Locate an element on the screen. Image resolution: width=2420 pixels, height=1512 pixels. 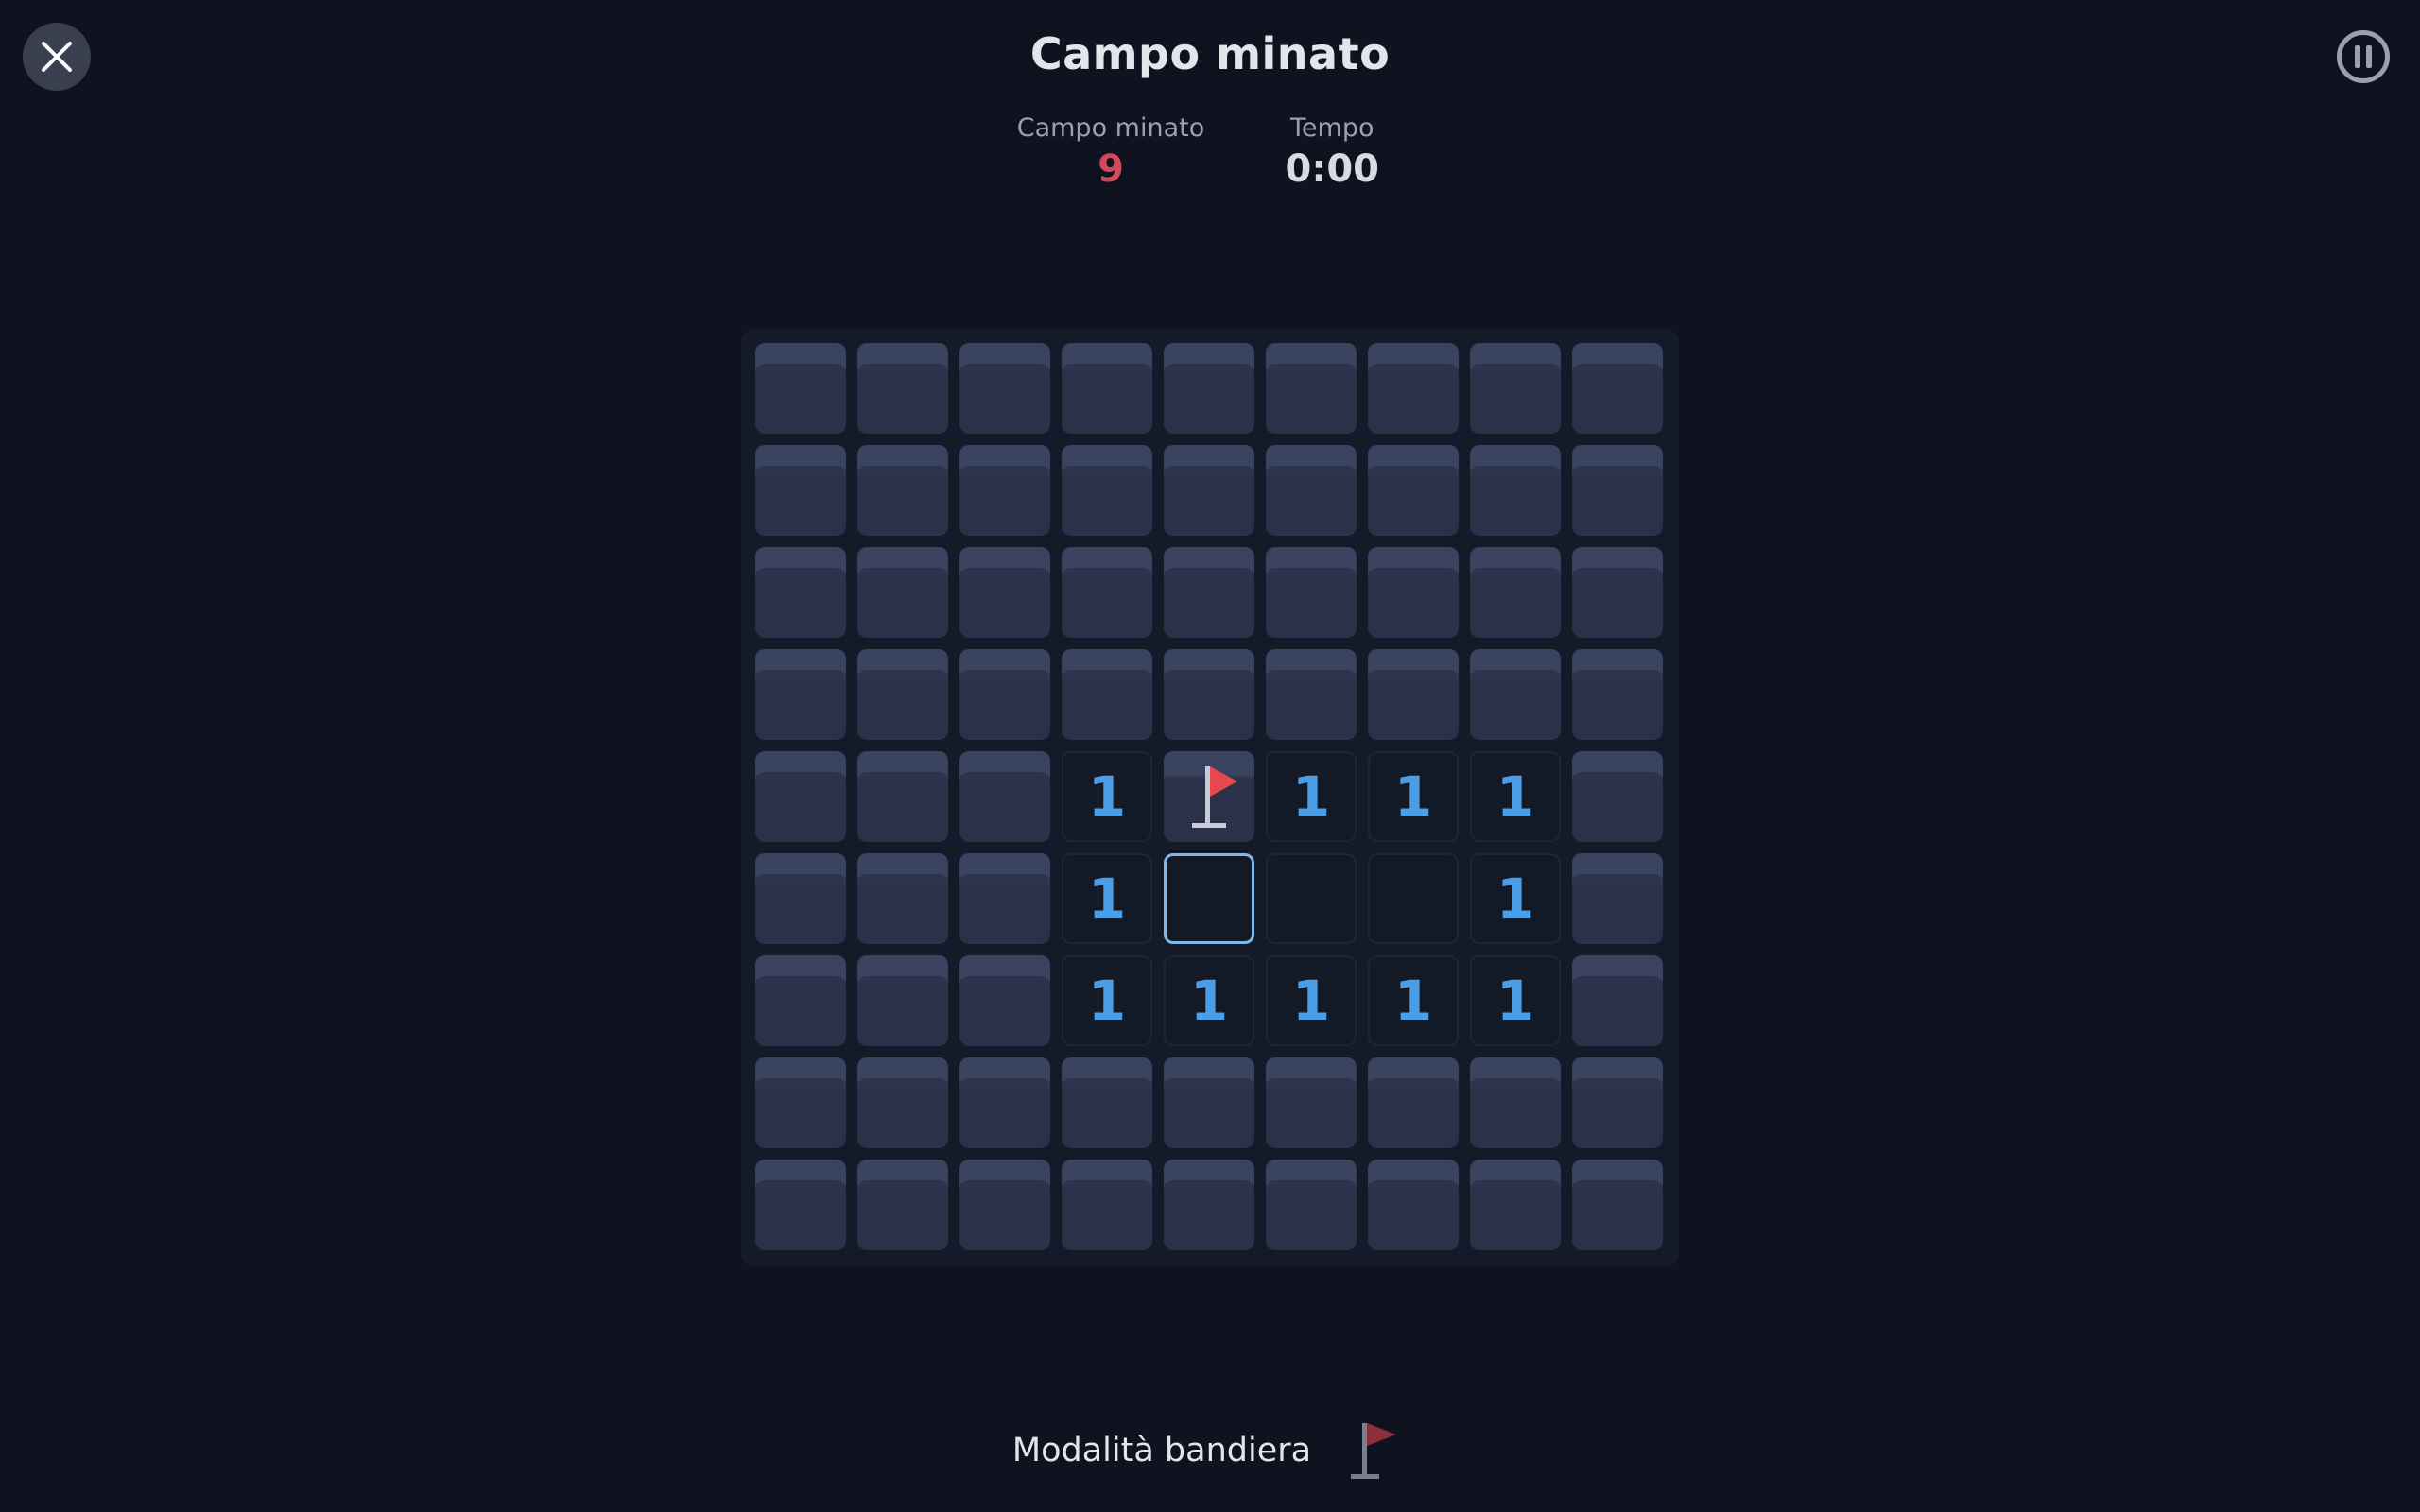
cell-flagged is located at coordinates (1209, 796).